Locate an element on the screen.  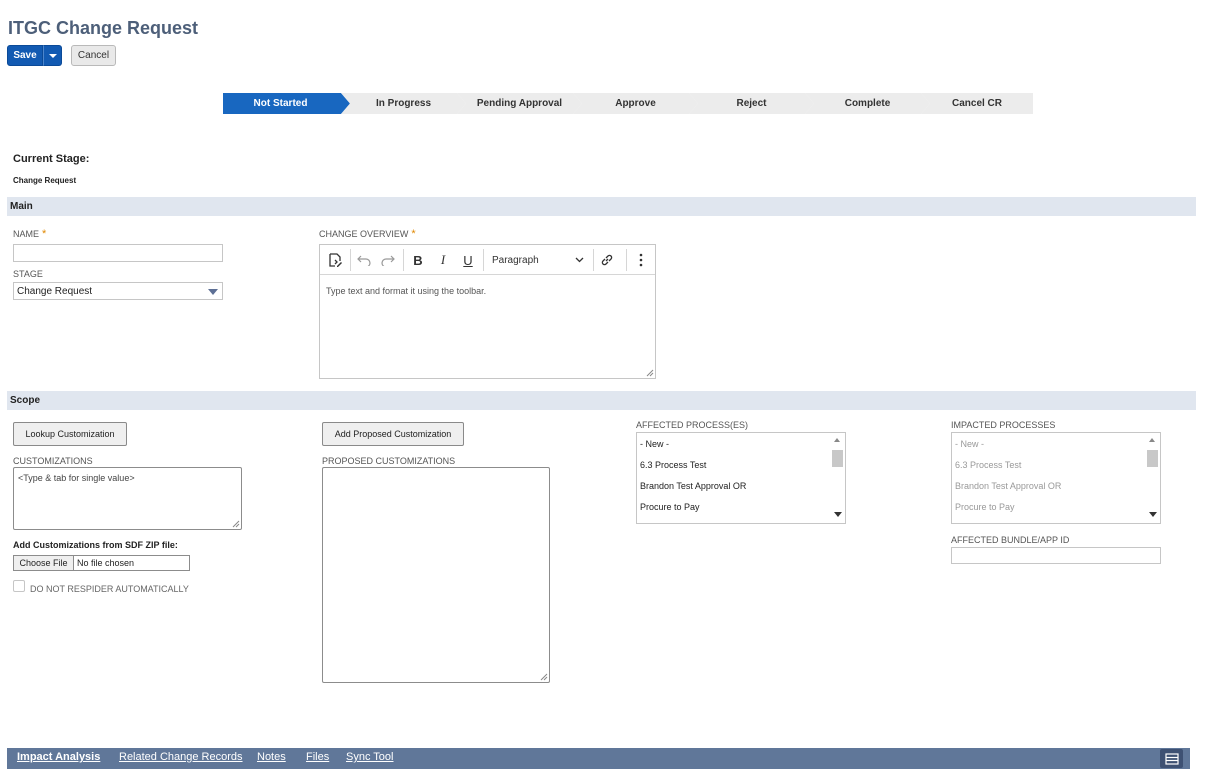
customizations-placeholder: <Type & tab for single value> is located at coordinates (76, 478).